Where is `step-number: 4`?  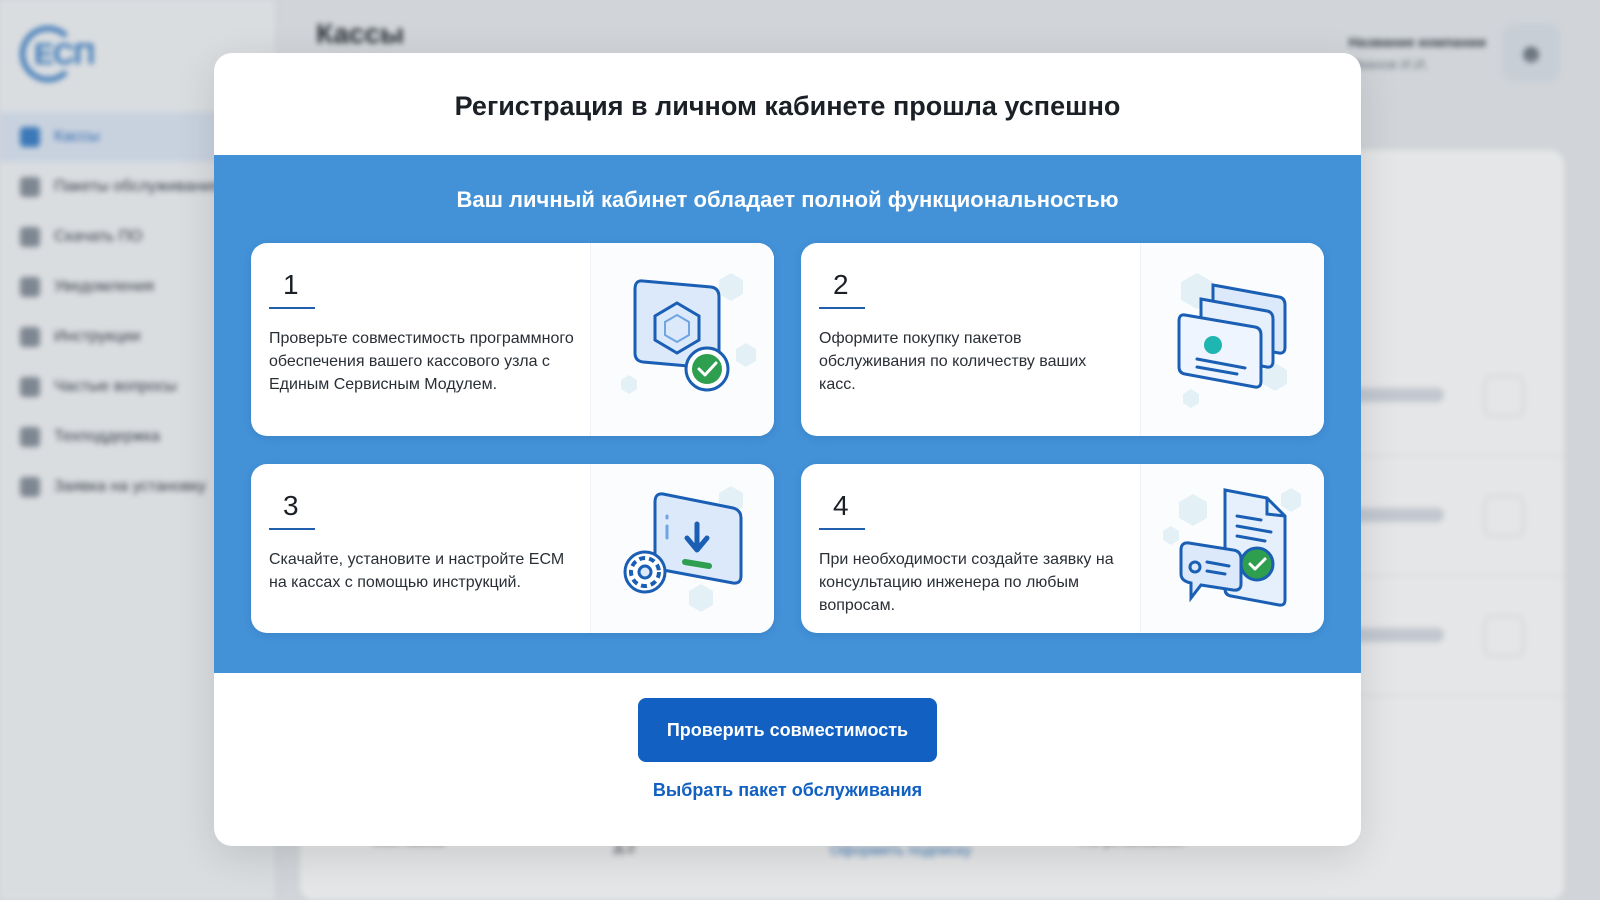
step-number: 4 is located at coordinates (842, 510).